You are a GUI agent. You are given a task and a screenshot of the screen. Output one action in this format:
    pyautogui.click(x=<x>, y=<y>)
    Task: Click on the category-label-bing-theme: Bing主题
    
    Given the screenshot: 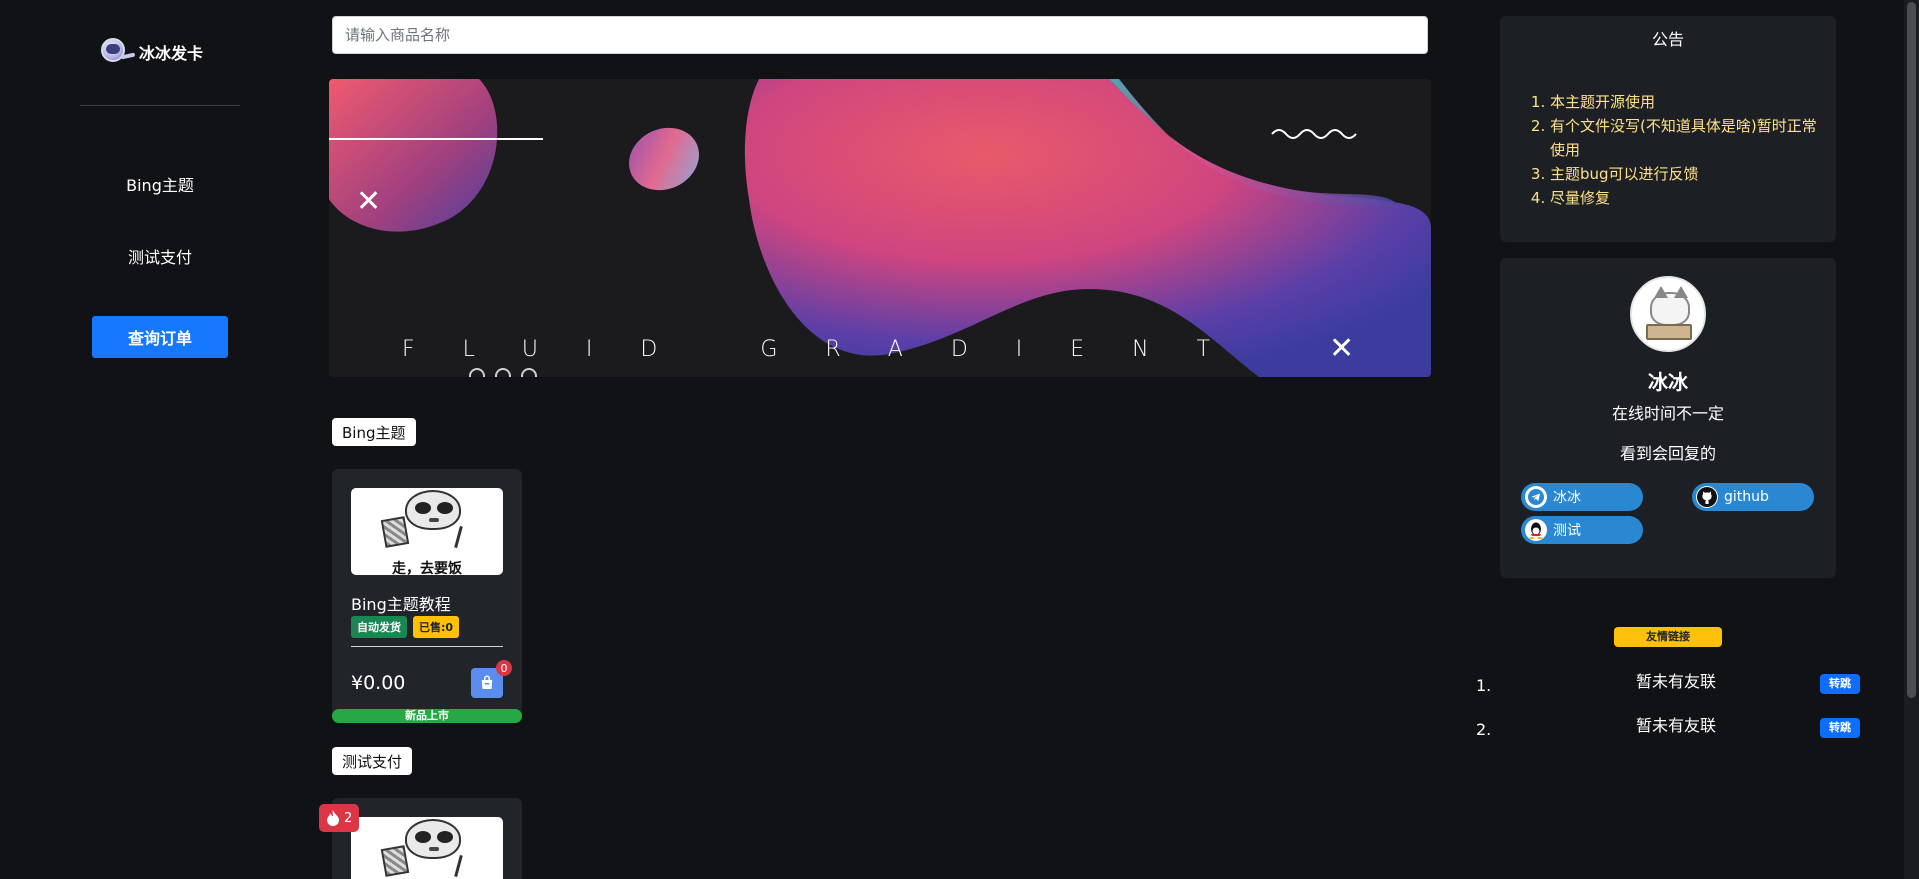 What is the action you would take?
    pyautogui.click(x=374, y=432)
    